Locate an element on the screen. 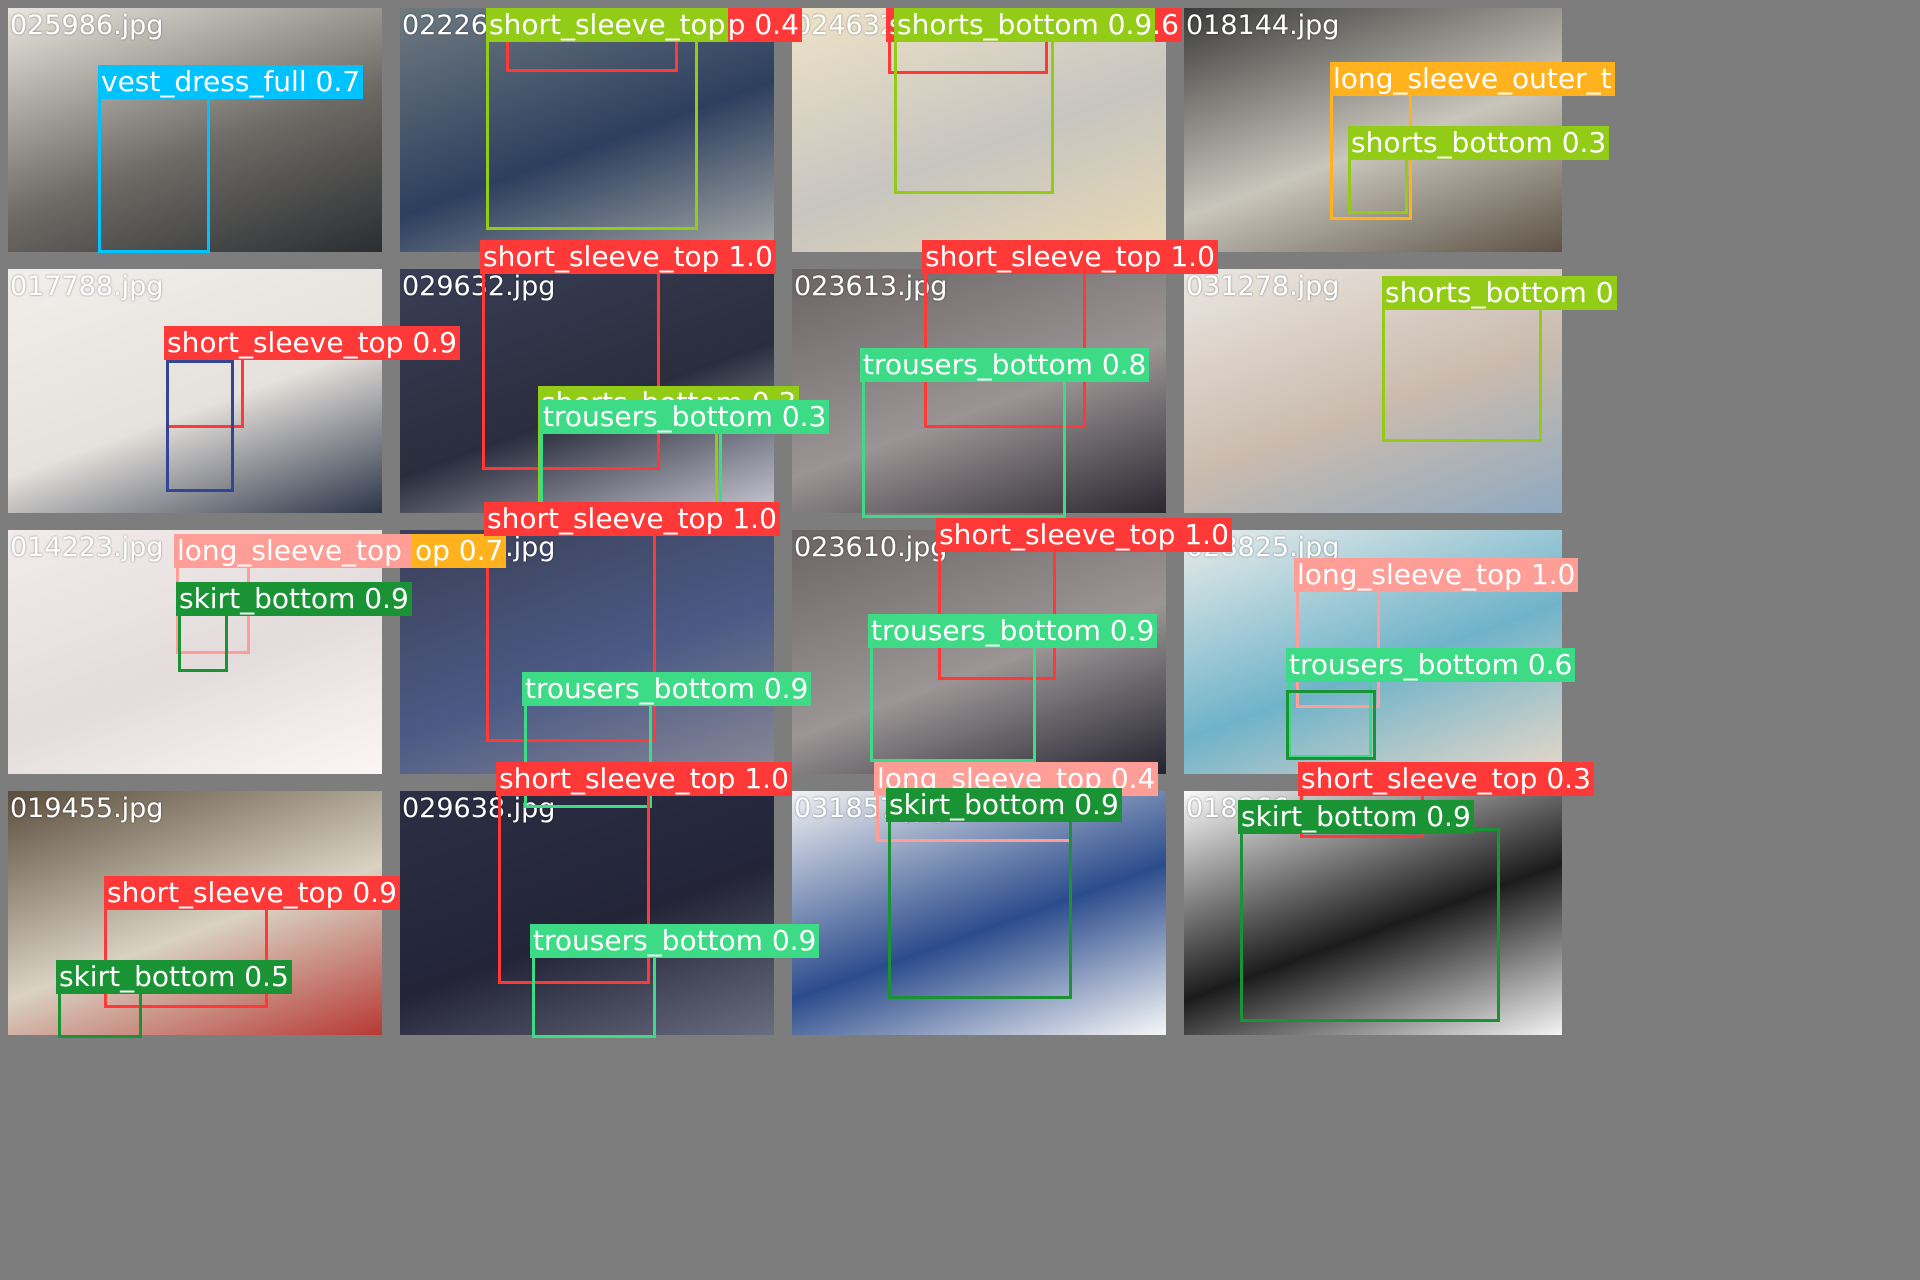  image-tile: 014223.jpg is located at coordinates (195, 652).